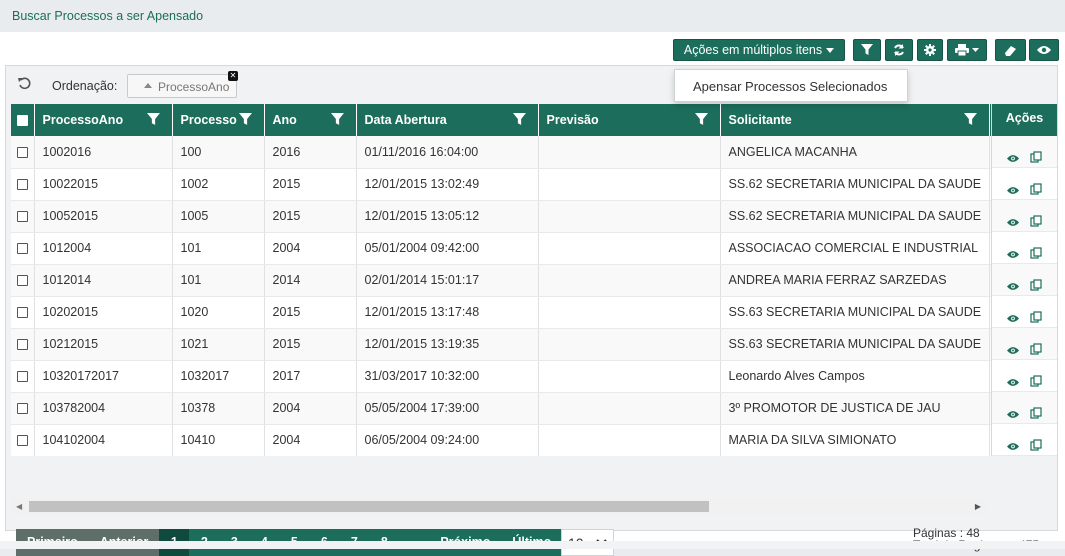  I want to click on column-header-processoano: ProcessoAno, so click(103, 120).